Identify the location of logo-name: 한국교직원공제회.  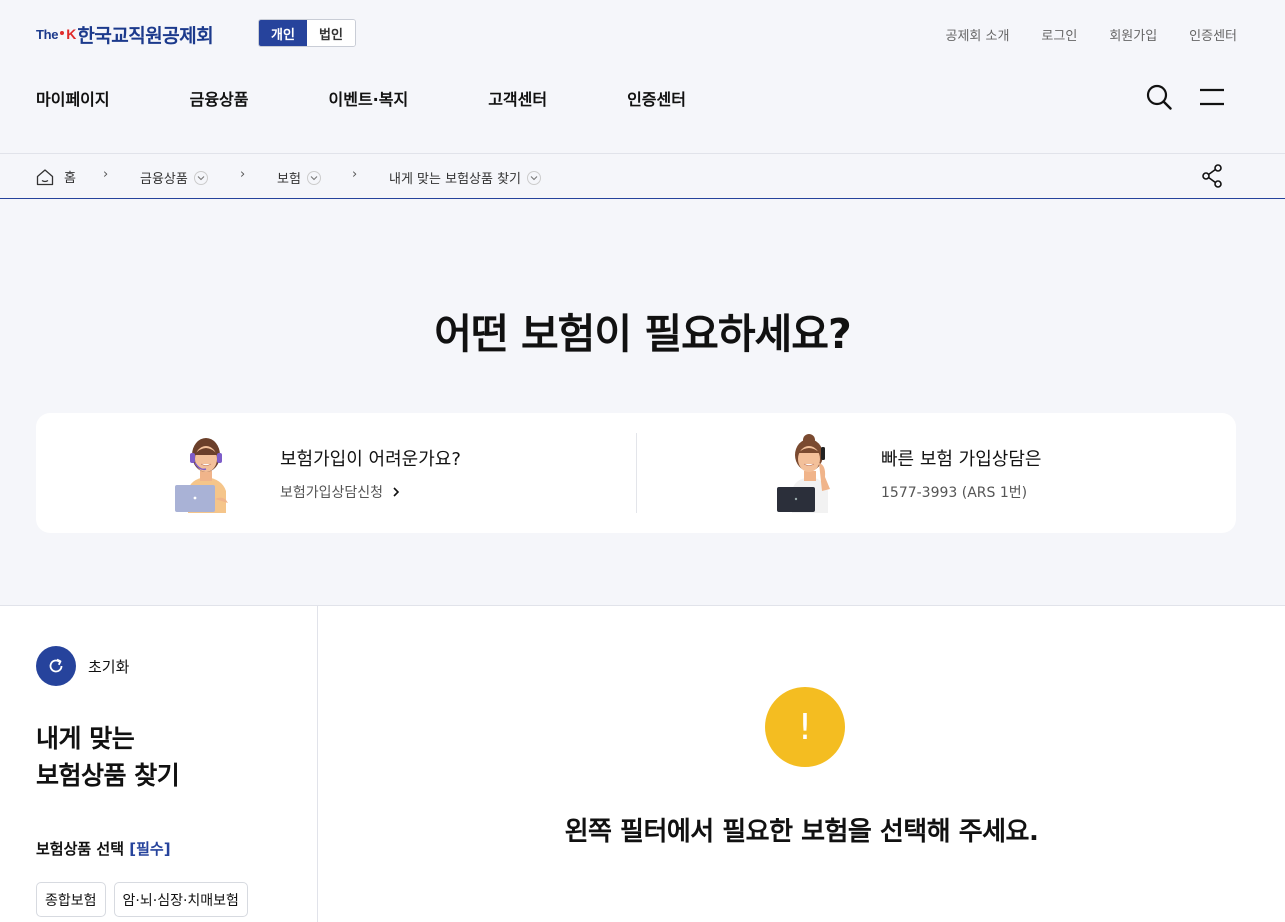
(145, 35).